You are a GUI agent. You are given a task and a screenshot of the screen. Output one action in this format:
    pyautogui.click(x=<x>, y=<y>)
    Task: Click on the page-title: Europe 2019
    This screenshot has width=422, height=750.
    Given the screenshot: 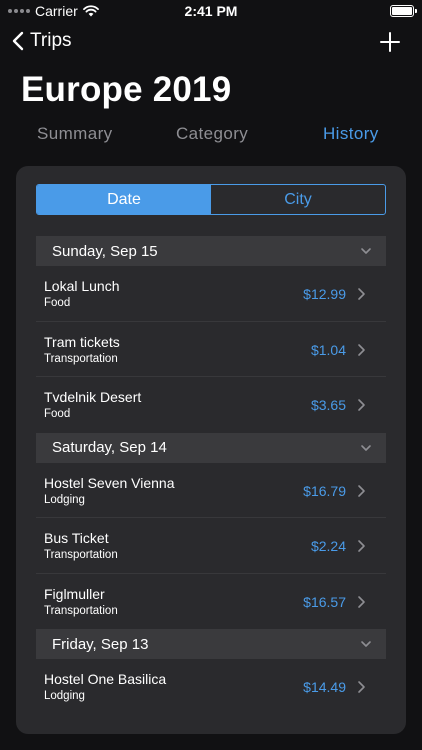 What is the action you would take?
    pyautogui.click(x=126, y=89)
    